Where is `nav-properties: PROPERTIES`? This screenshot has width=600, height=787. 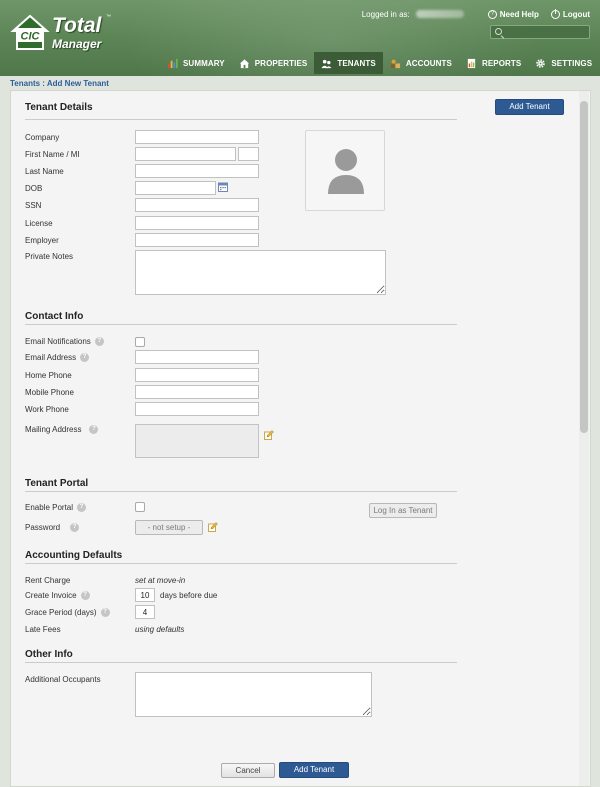 nav-properties: PROPERTIES is located at coordinates (273, 63).